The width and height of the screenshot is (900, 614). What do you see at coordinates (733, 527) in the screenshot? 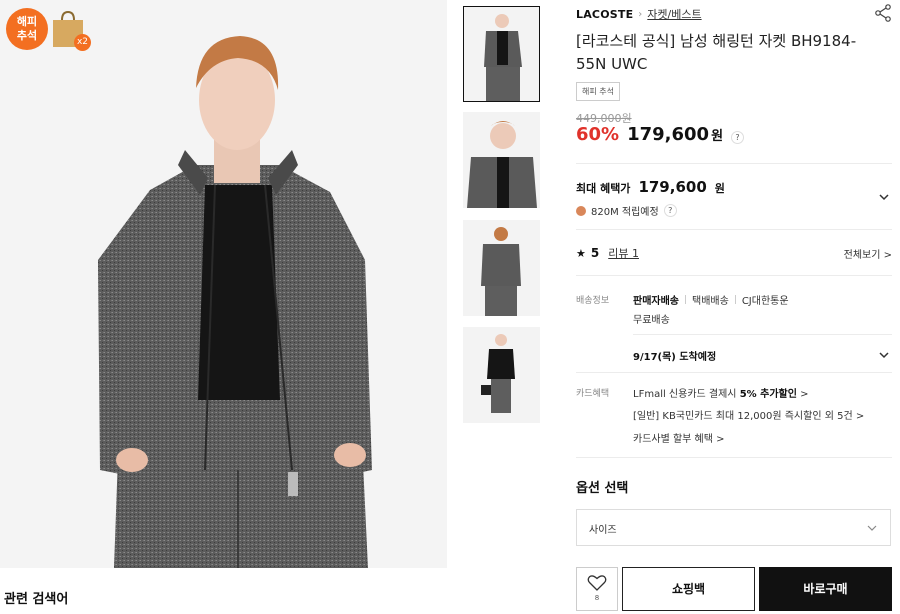
I see `size-select: 사이즈` at bounding box center [733, 527].